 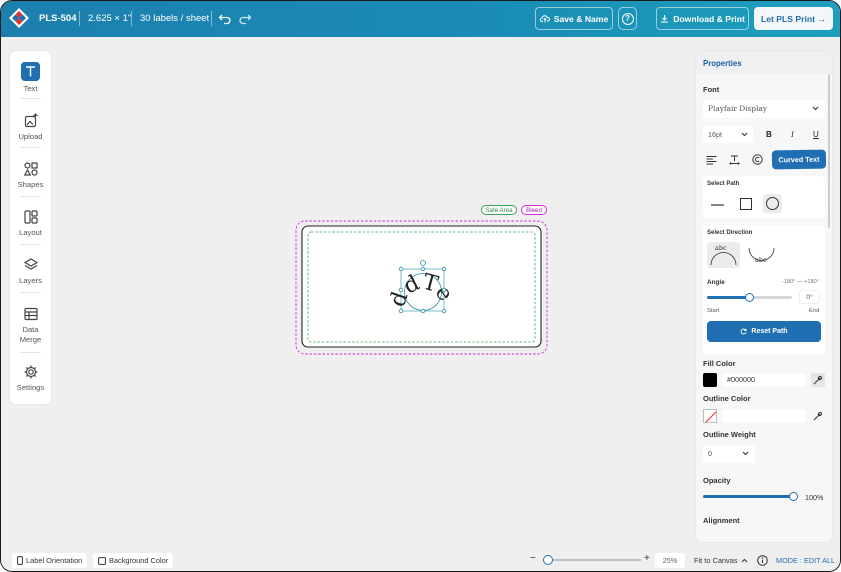 I want to click on tool-layout-label: Layout, so click(x=30, y=232).